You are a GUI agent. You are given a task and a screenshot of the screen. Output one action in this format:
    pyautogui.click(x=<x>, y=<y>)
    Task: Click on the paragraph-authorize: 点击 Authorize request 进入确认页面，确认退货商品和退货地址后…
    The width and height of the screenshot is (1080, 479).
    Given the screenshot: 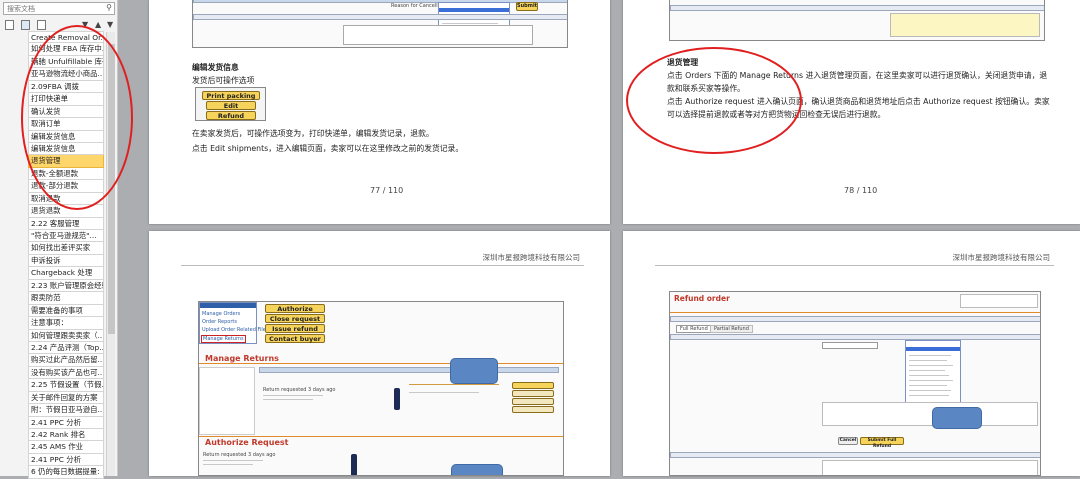 What is the action you would take?
    pyautogui.click(x=858, y=108)
    